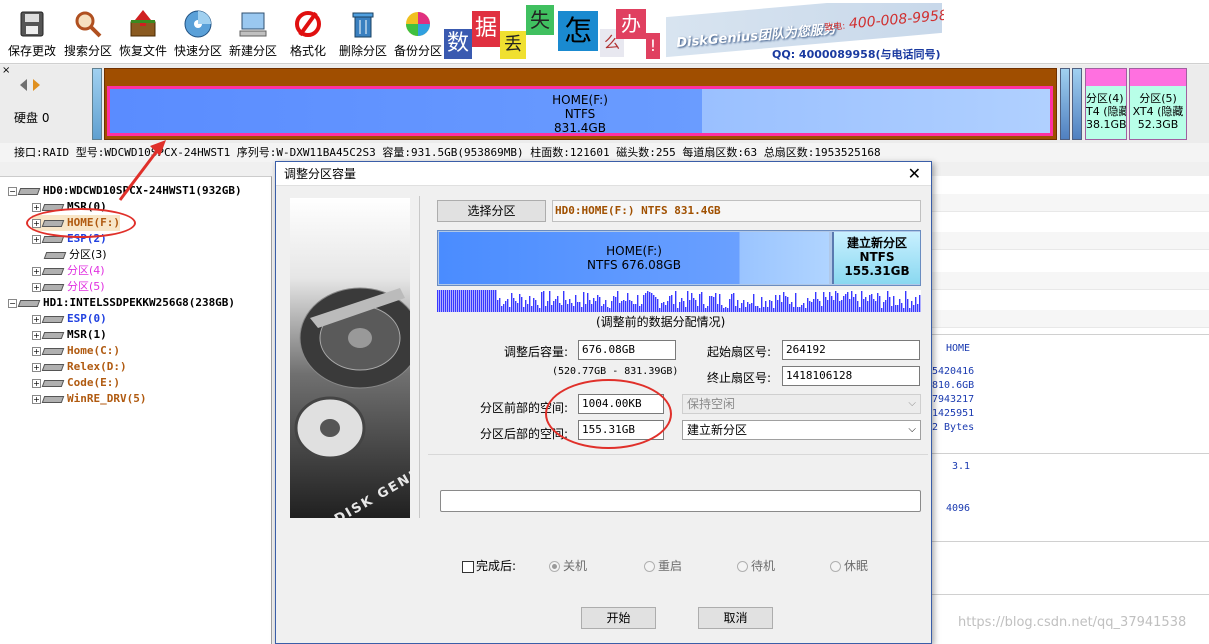 The image size is (1209, 644). Describe the element at coordinates (418, 32) in the screenshot. I see `backup-partition-button: 备份分区` at that location.